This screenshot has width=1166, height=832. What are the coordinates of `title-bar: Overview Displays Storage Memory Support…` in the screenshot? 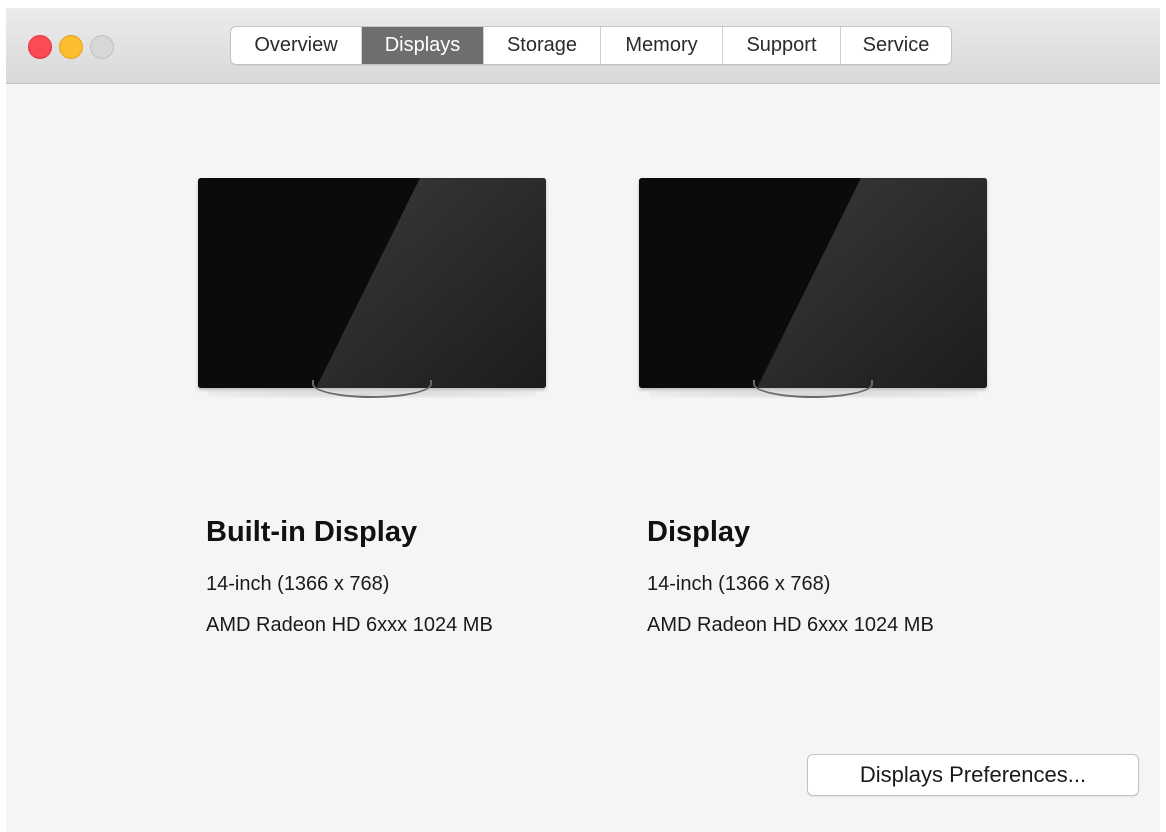 It's located at (583, 46).